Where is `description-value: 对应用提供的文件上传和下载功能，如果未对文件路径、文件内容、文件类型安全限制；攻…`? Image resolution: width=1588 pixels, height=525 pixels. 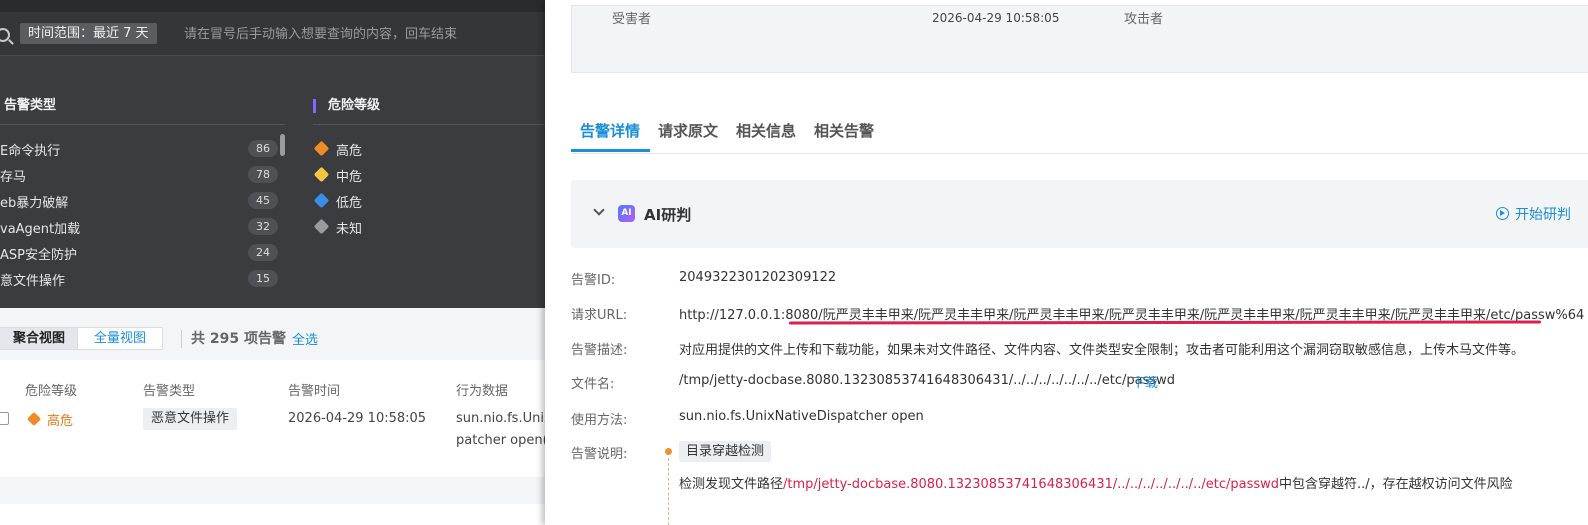
description-value: 对应用提供的文件上传和下载功能，如果未对文件路径、文件内容、文件类型安全限制；攻… is located at coordinates (1102, 350).